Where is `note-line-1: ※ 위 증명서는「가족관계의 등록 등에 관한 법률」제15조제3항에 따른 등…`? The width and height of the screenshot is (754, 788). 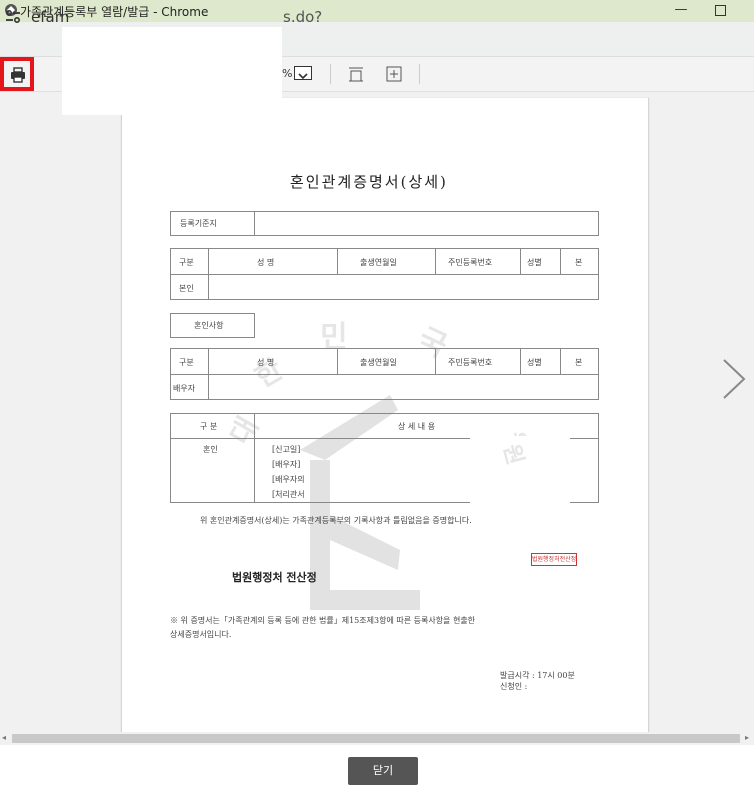
note-line-1: ※ 위 증명서는「가족관계의 등록 등에 관한 법률」제15조제3항에 따른 등… is located at coordinates (323, 620).